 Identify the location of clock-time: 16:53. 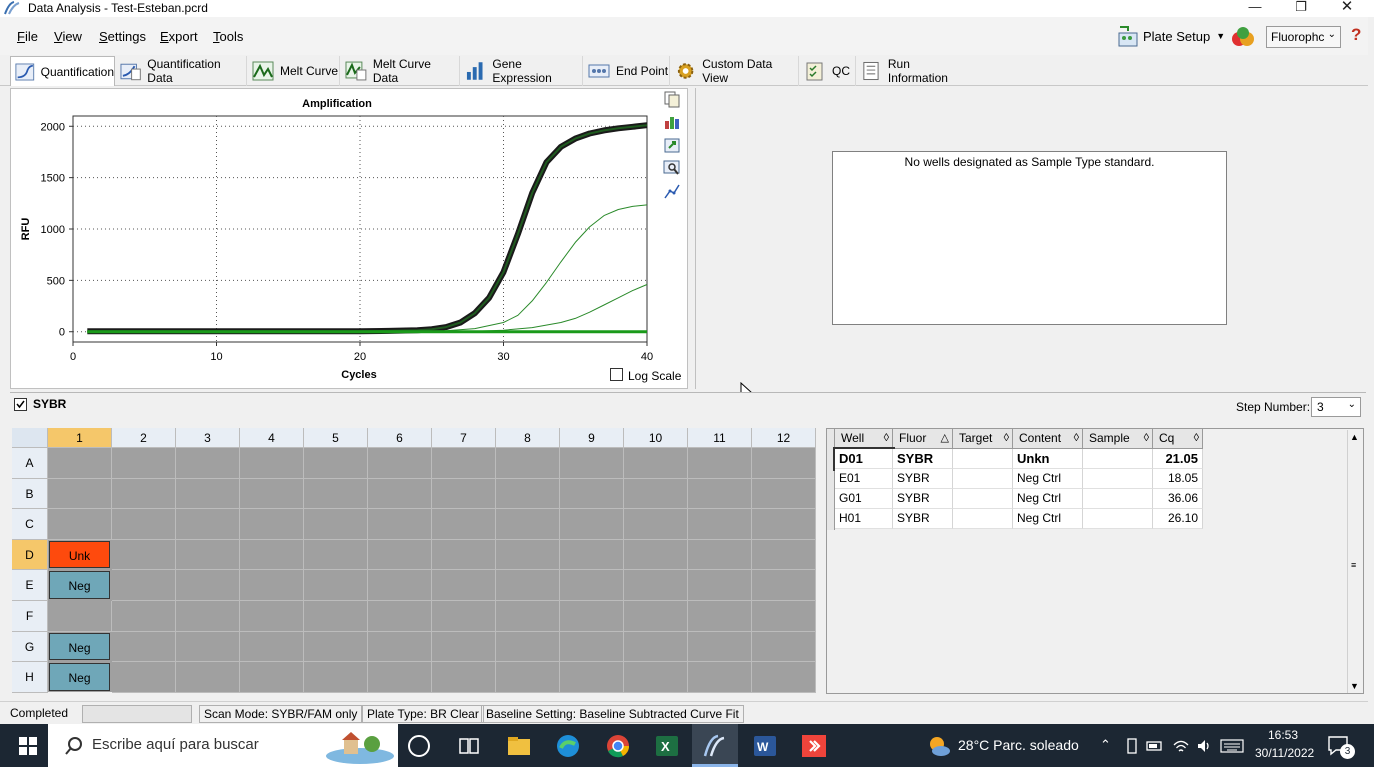
(1283, 735).